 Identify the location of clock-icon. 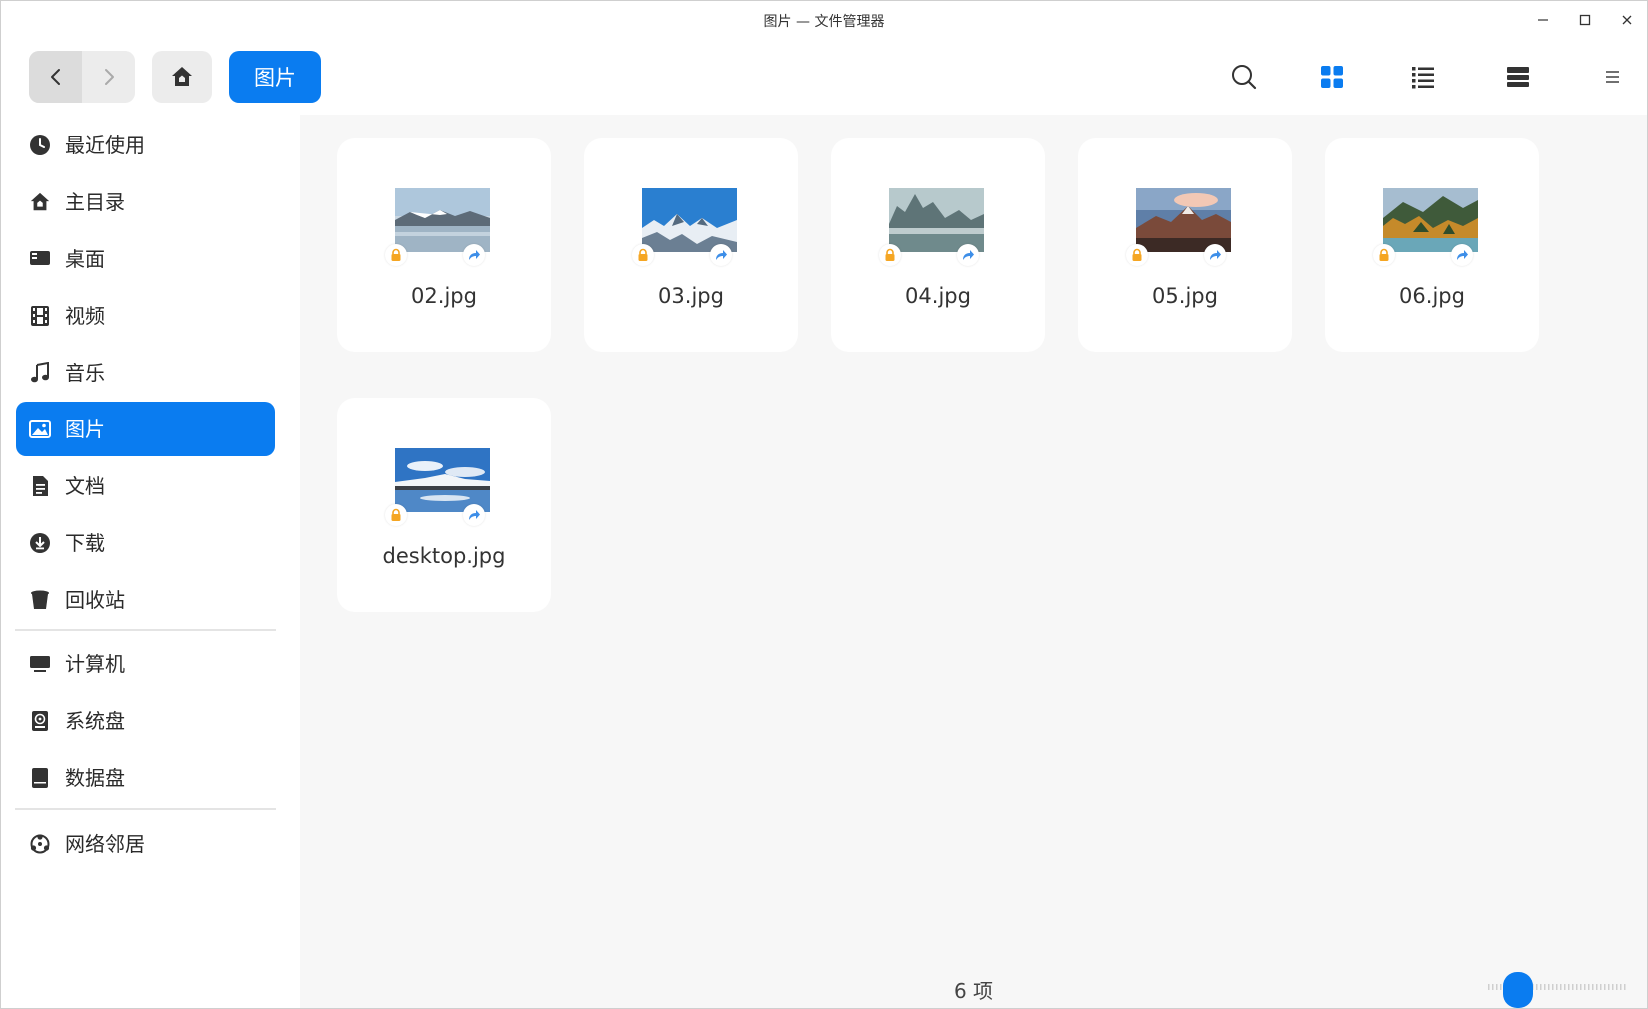
(40, 145).